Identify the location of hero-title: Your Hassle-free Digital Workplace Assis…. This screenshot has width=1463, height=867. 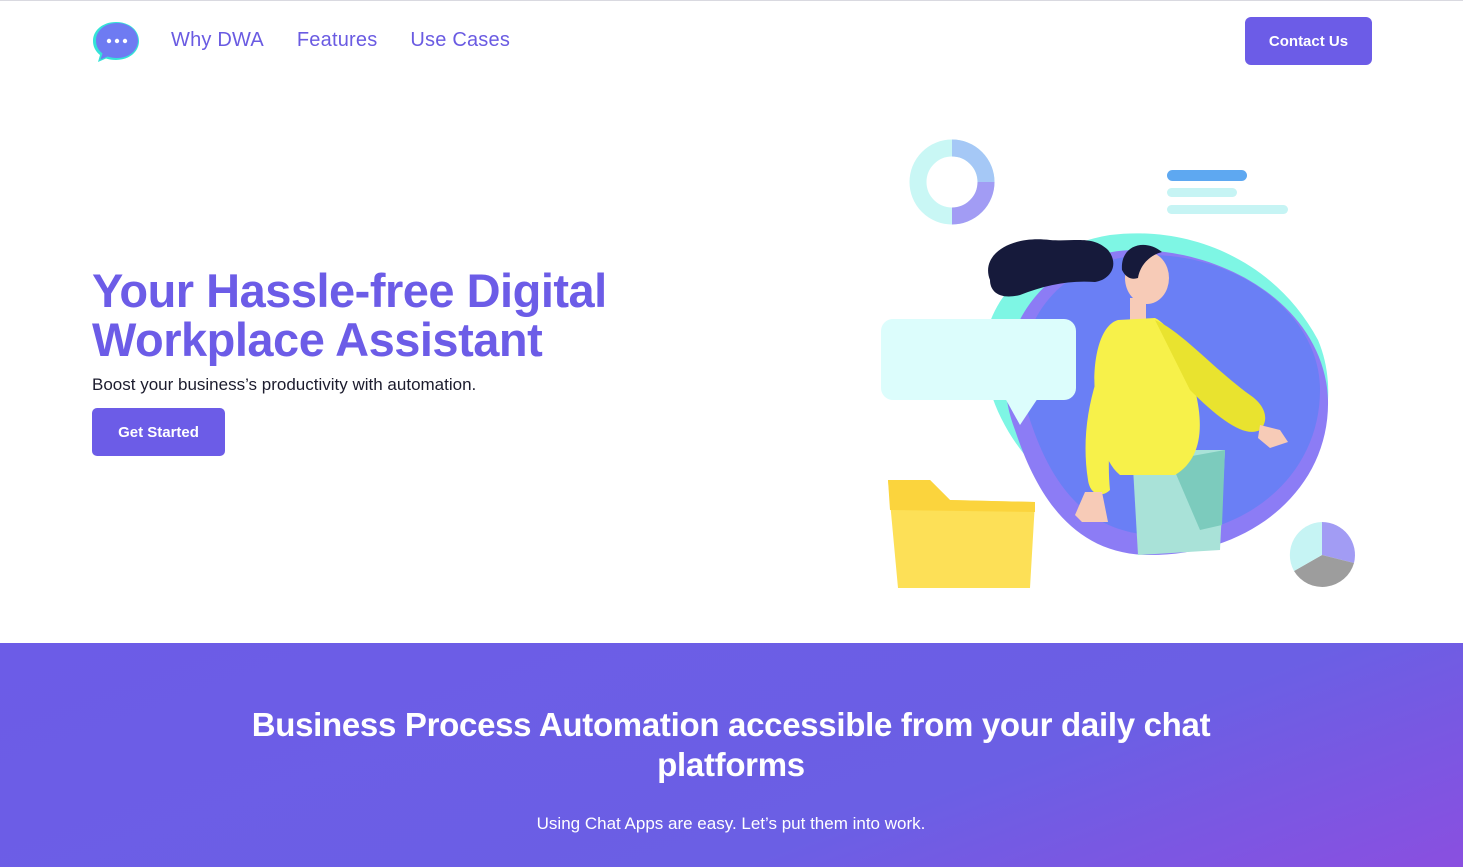
(349, 315).